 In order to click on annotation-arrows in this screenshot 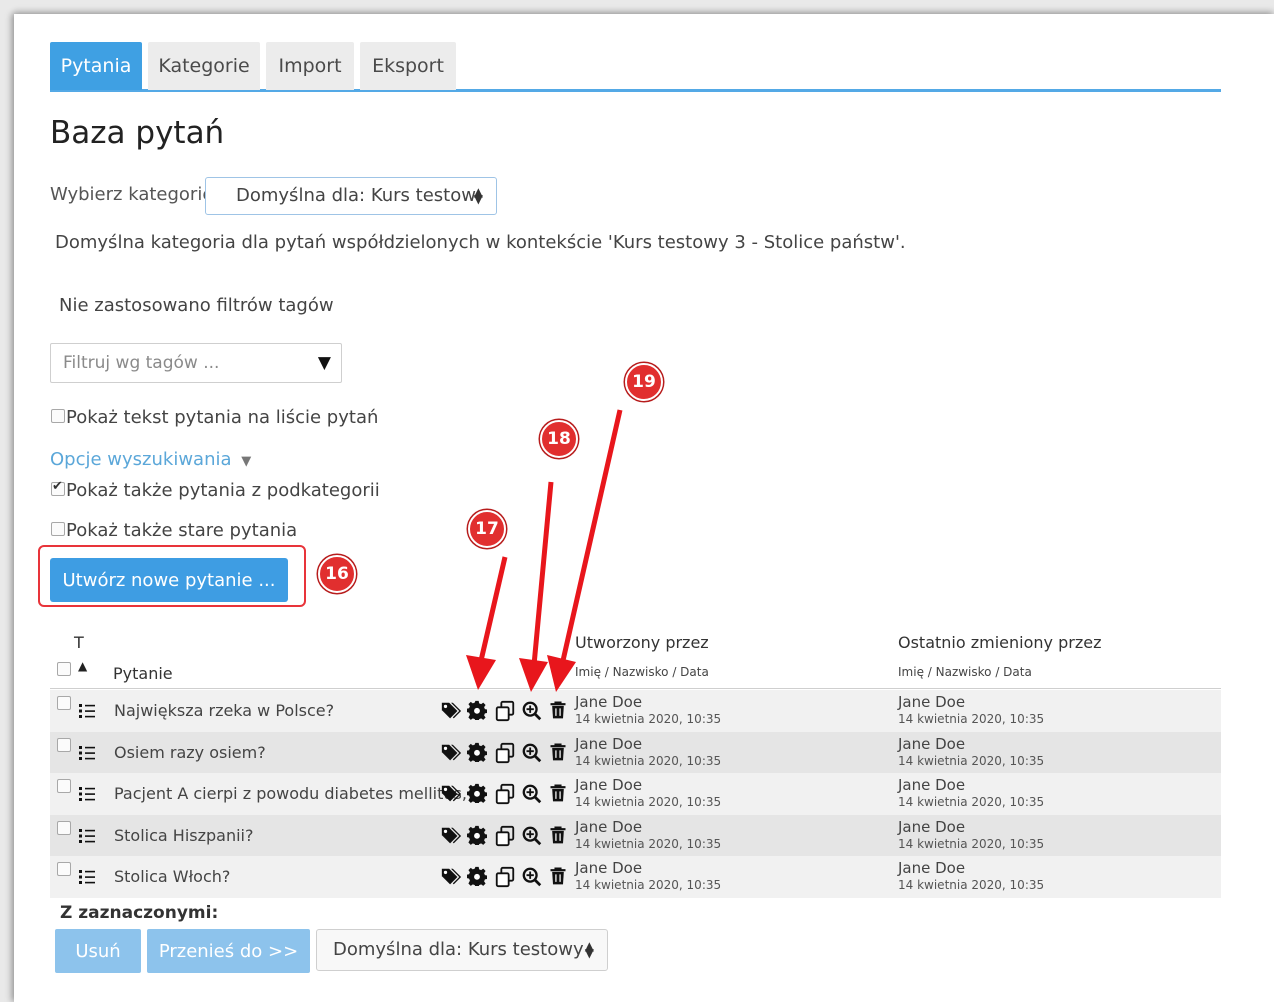, I will do `click(544, 550)`.